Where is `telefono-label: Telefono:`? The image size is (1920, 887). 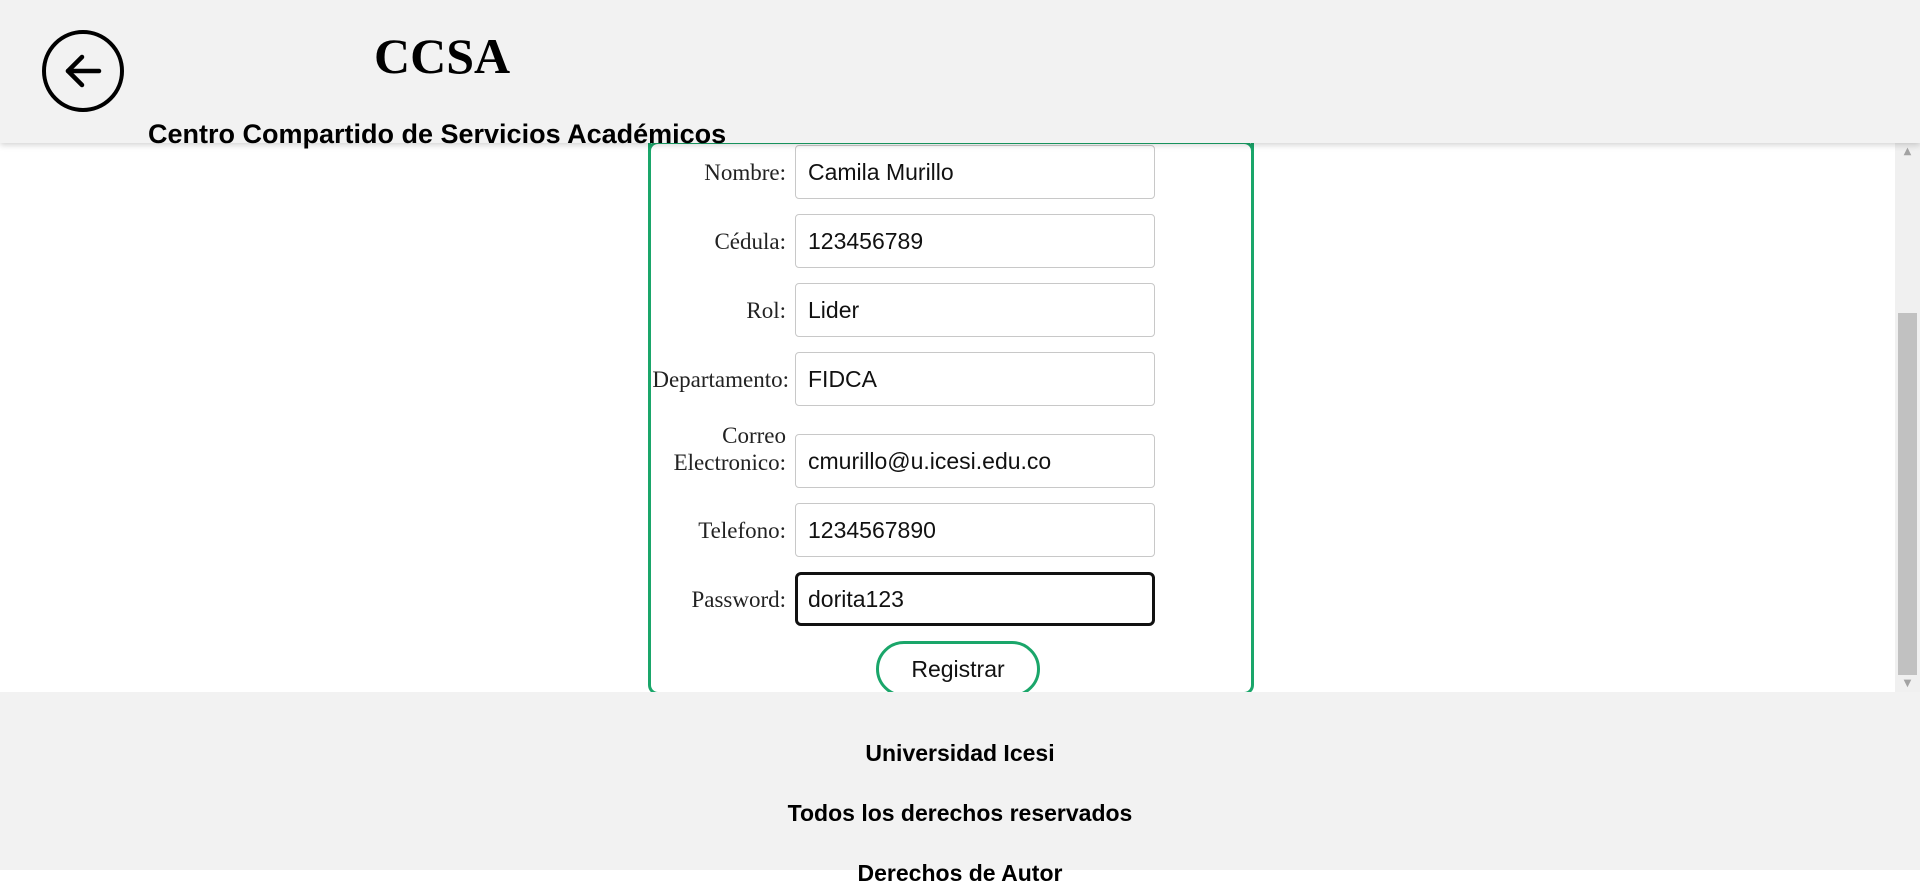
telefono-label: Telefono: is located at coordinates (742, 530).